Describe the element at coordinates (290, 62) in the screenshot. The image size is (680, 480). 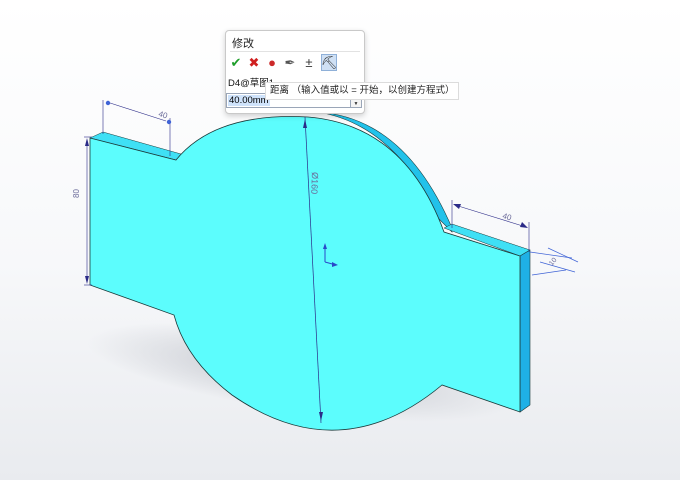
I see `save-pin-icon: ✒` at that location.